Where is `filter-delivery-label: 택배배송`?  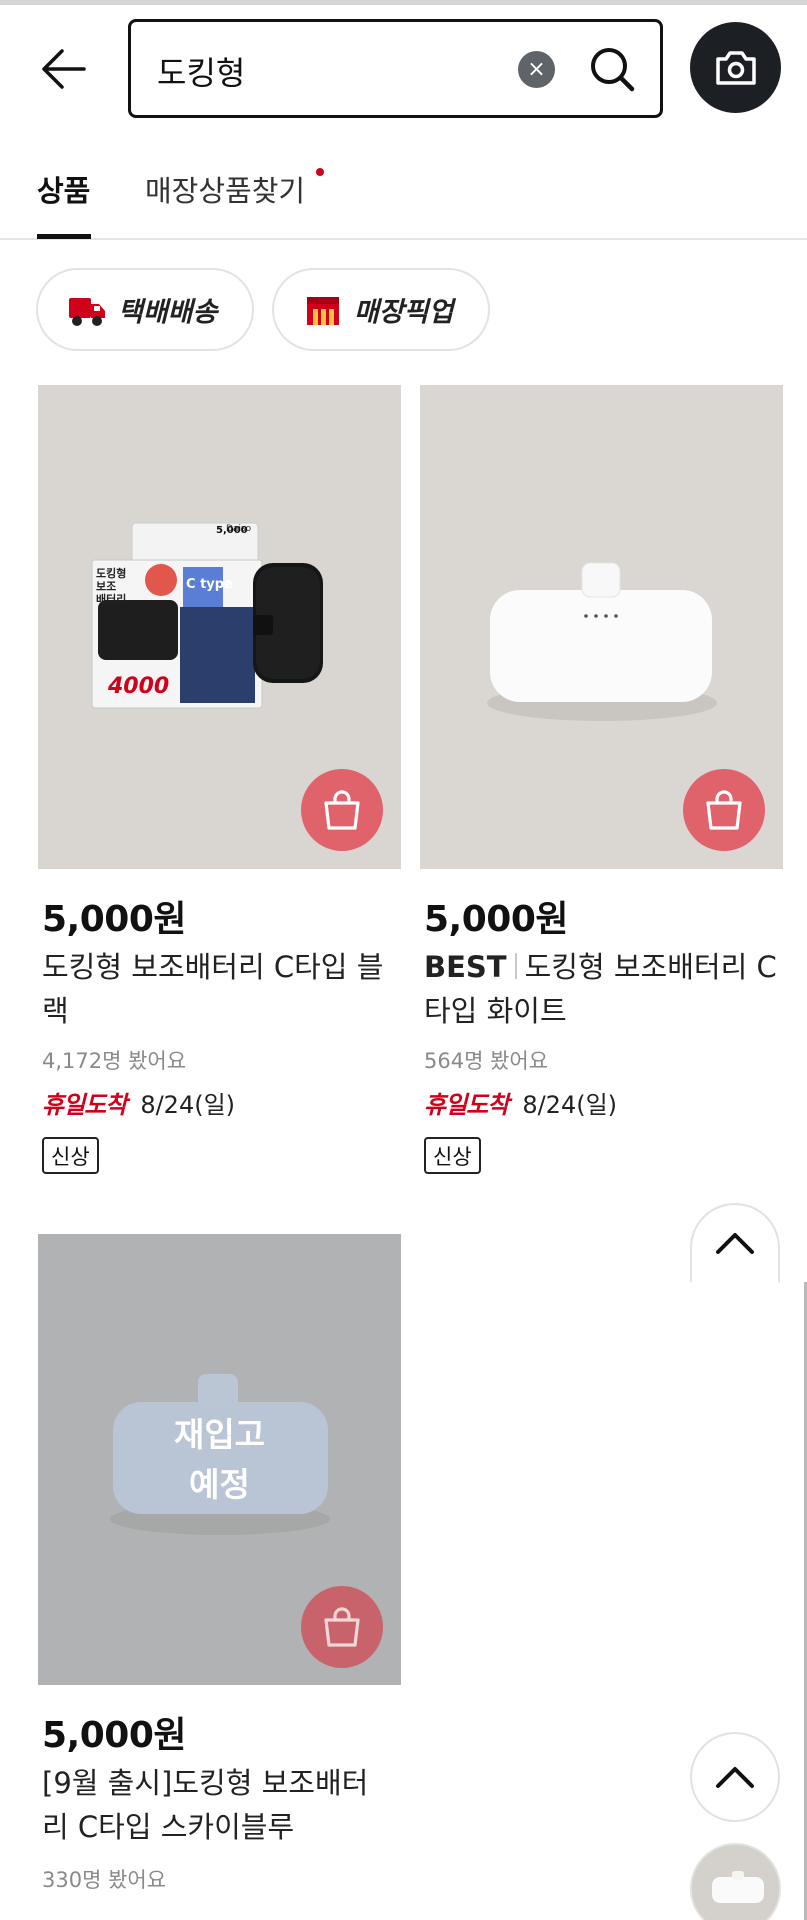 filter-delivery-label: 택배배송 is located at coordinates (168, 312).